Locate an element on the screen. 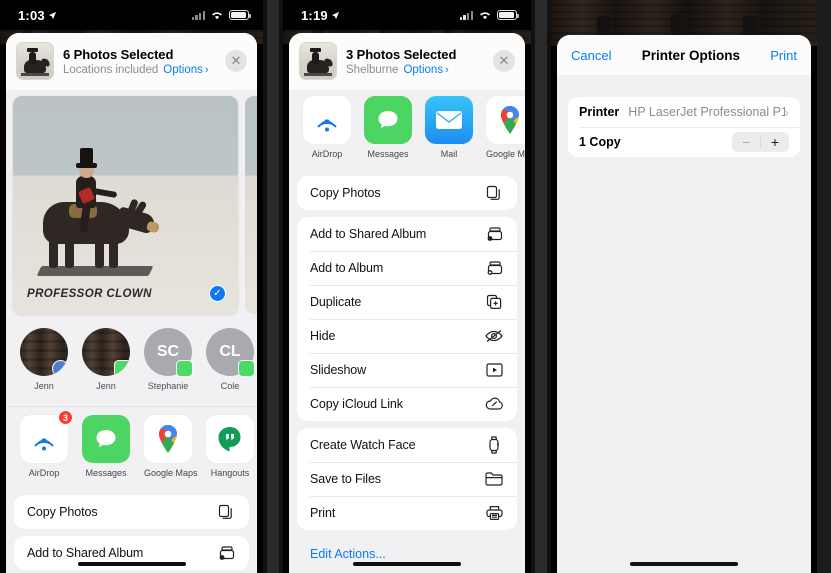 Image resolution: width=831 pixels, height=573 pixels. add-album-icon is located at coordinates (494, 268).